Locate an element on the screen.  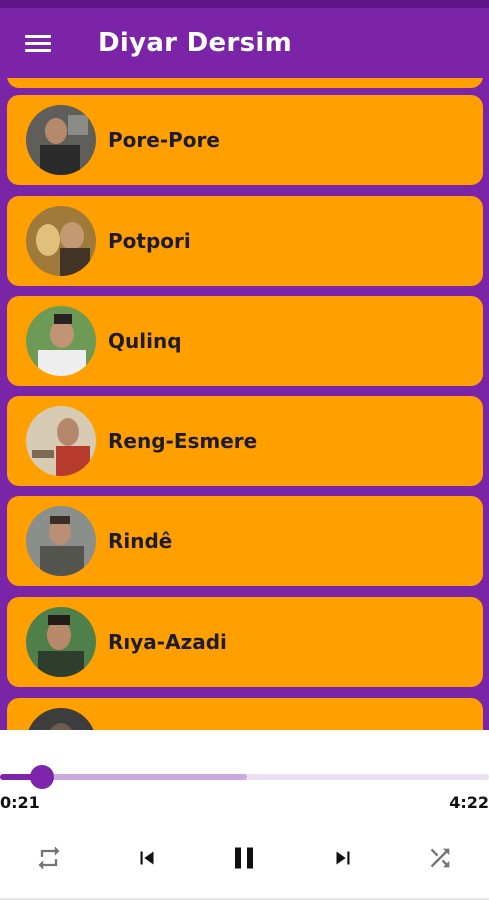
song-card is located at coordinates (245, 714).